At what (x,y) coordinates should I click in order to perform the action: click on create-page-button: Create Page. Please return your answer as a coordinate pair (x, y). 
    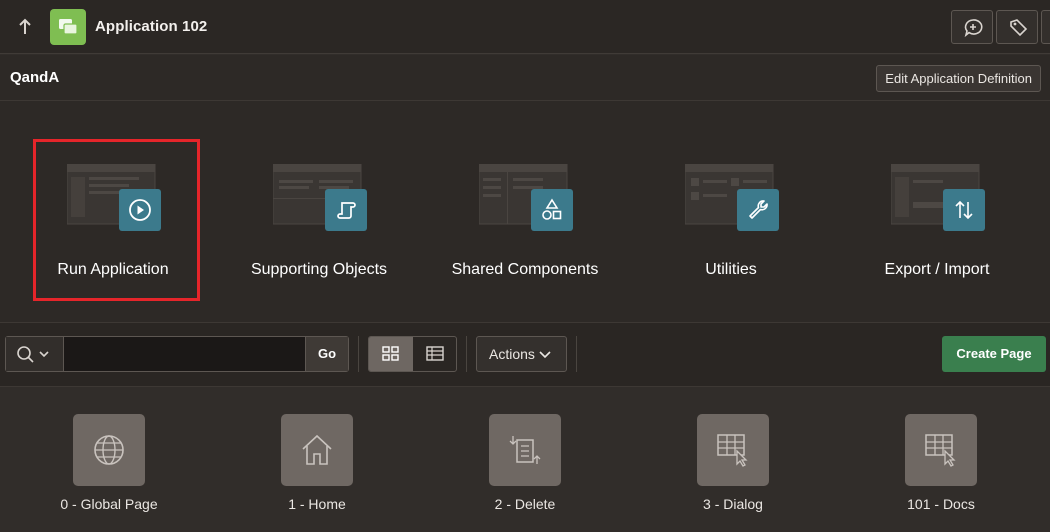
    Looking at the image, I should click on (994, 354).